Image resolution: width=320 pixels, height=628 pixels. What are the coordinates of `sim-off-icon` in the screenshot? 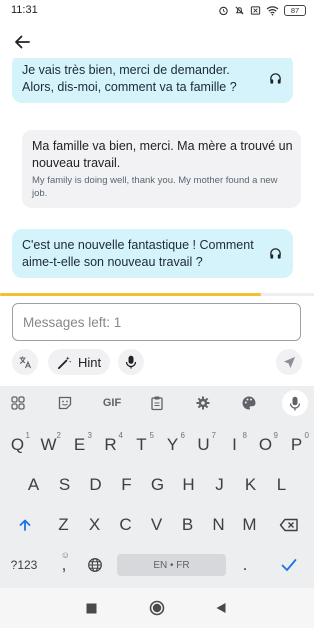 It's located at (255, 10).